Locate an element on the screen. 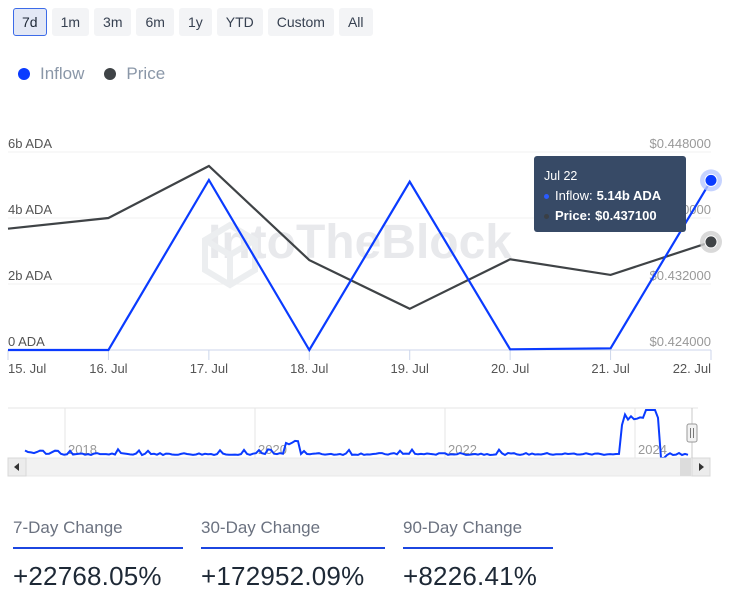  navigator-year-grid: 2018 2020 2022 2024 is located at coordinates (365, 433).